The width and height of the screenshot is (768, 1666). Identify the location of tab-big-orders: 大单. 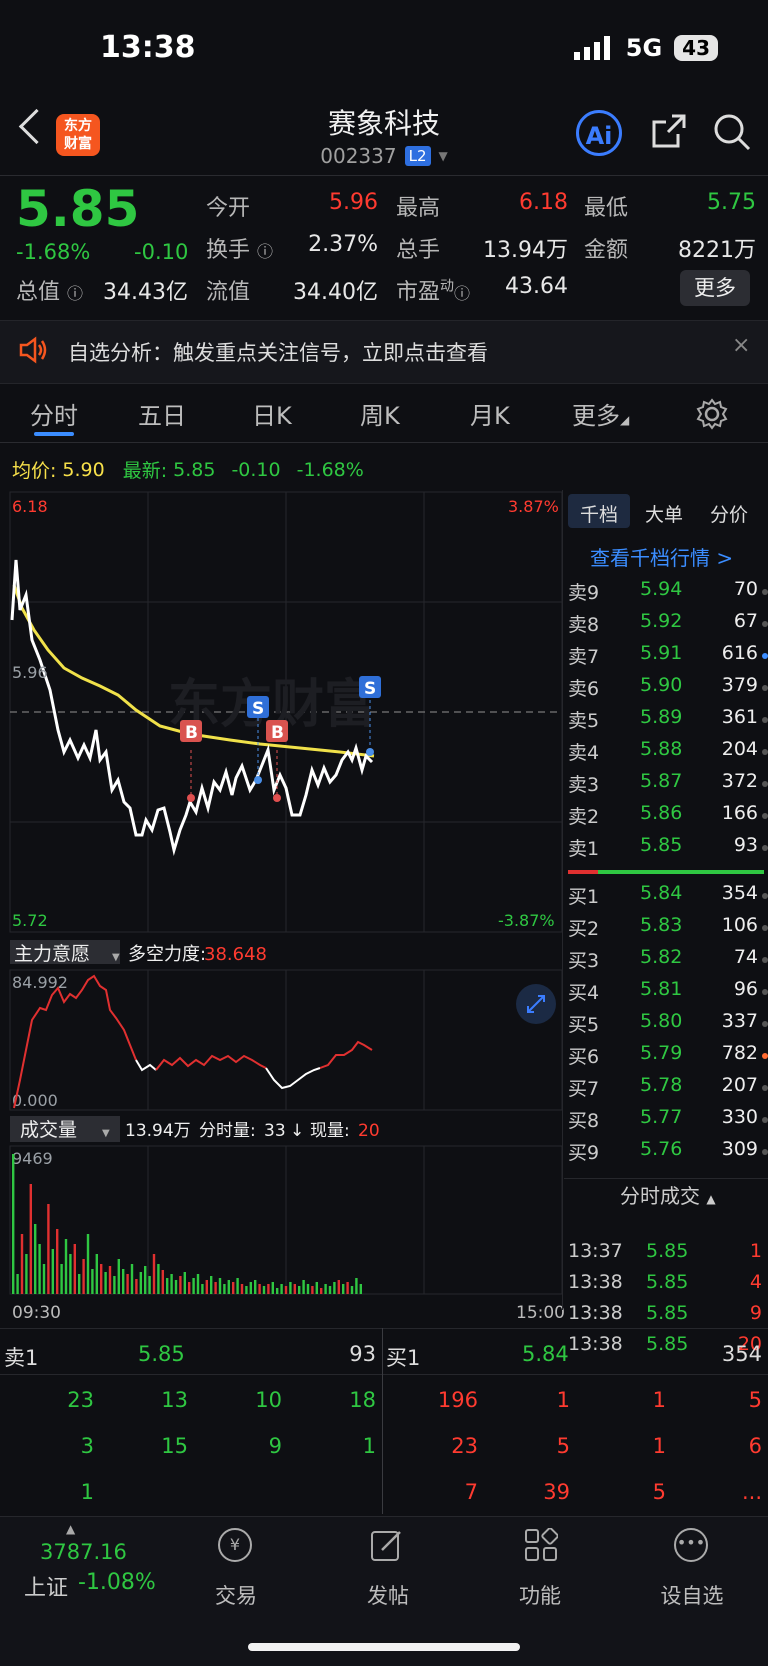
(664, 513).